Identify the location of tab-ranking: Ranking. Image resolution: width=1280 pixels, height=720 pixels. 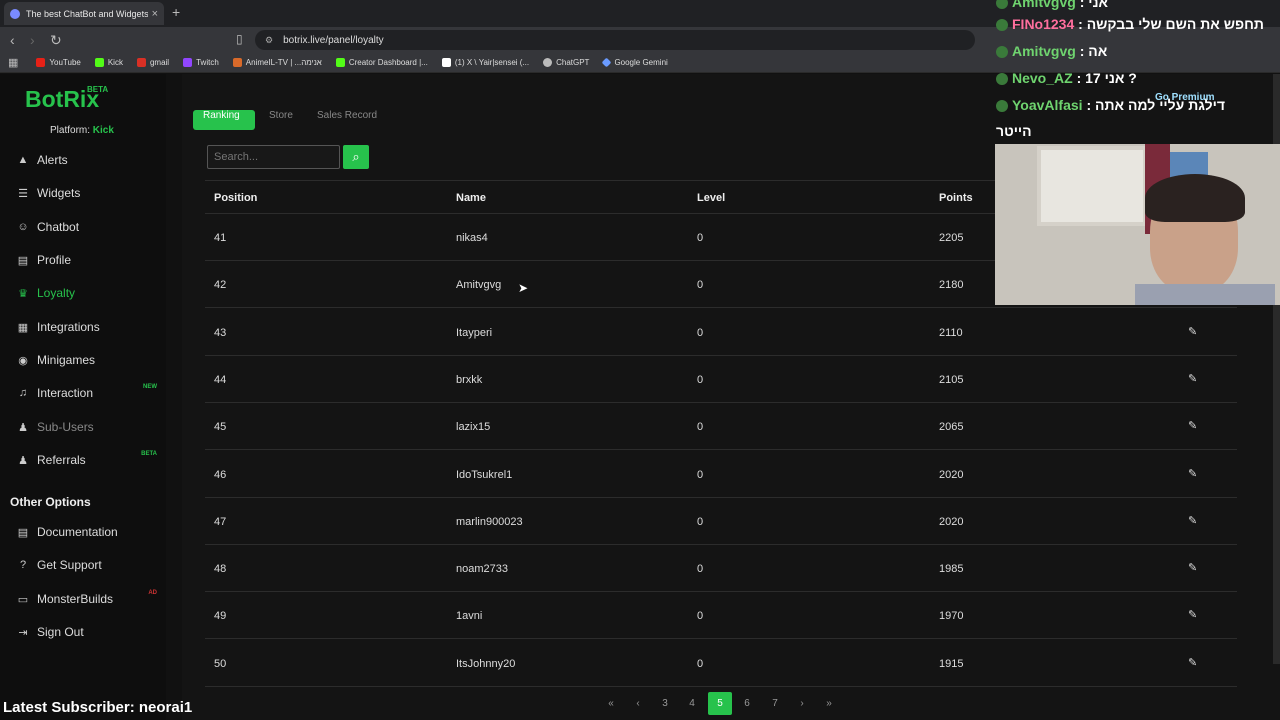
(224, 120).